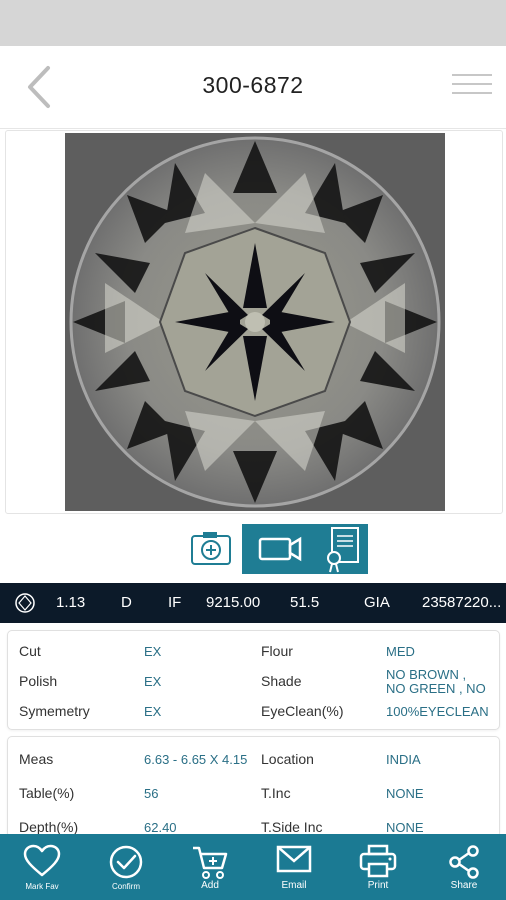 The height and width of the screenshot is (900, 506). Describe the element at coordinates (292, 827) in the screenshot. I see `tsideinc-label: T.Side Inc` at that location.